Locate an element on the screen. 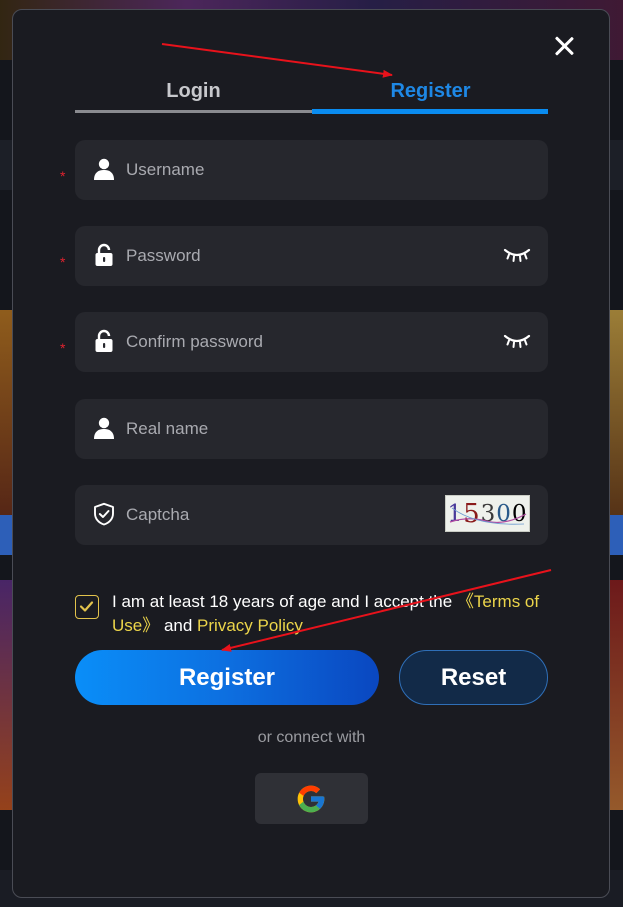 This screenshot has height=907, width=623. password-field-wrapper: * is located at coordinates (304, 256).